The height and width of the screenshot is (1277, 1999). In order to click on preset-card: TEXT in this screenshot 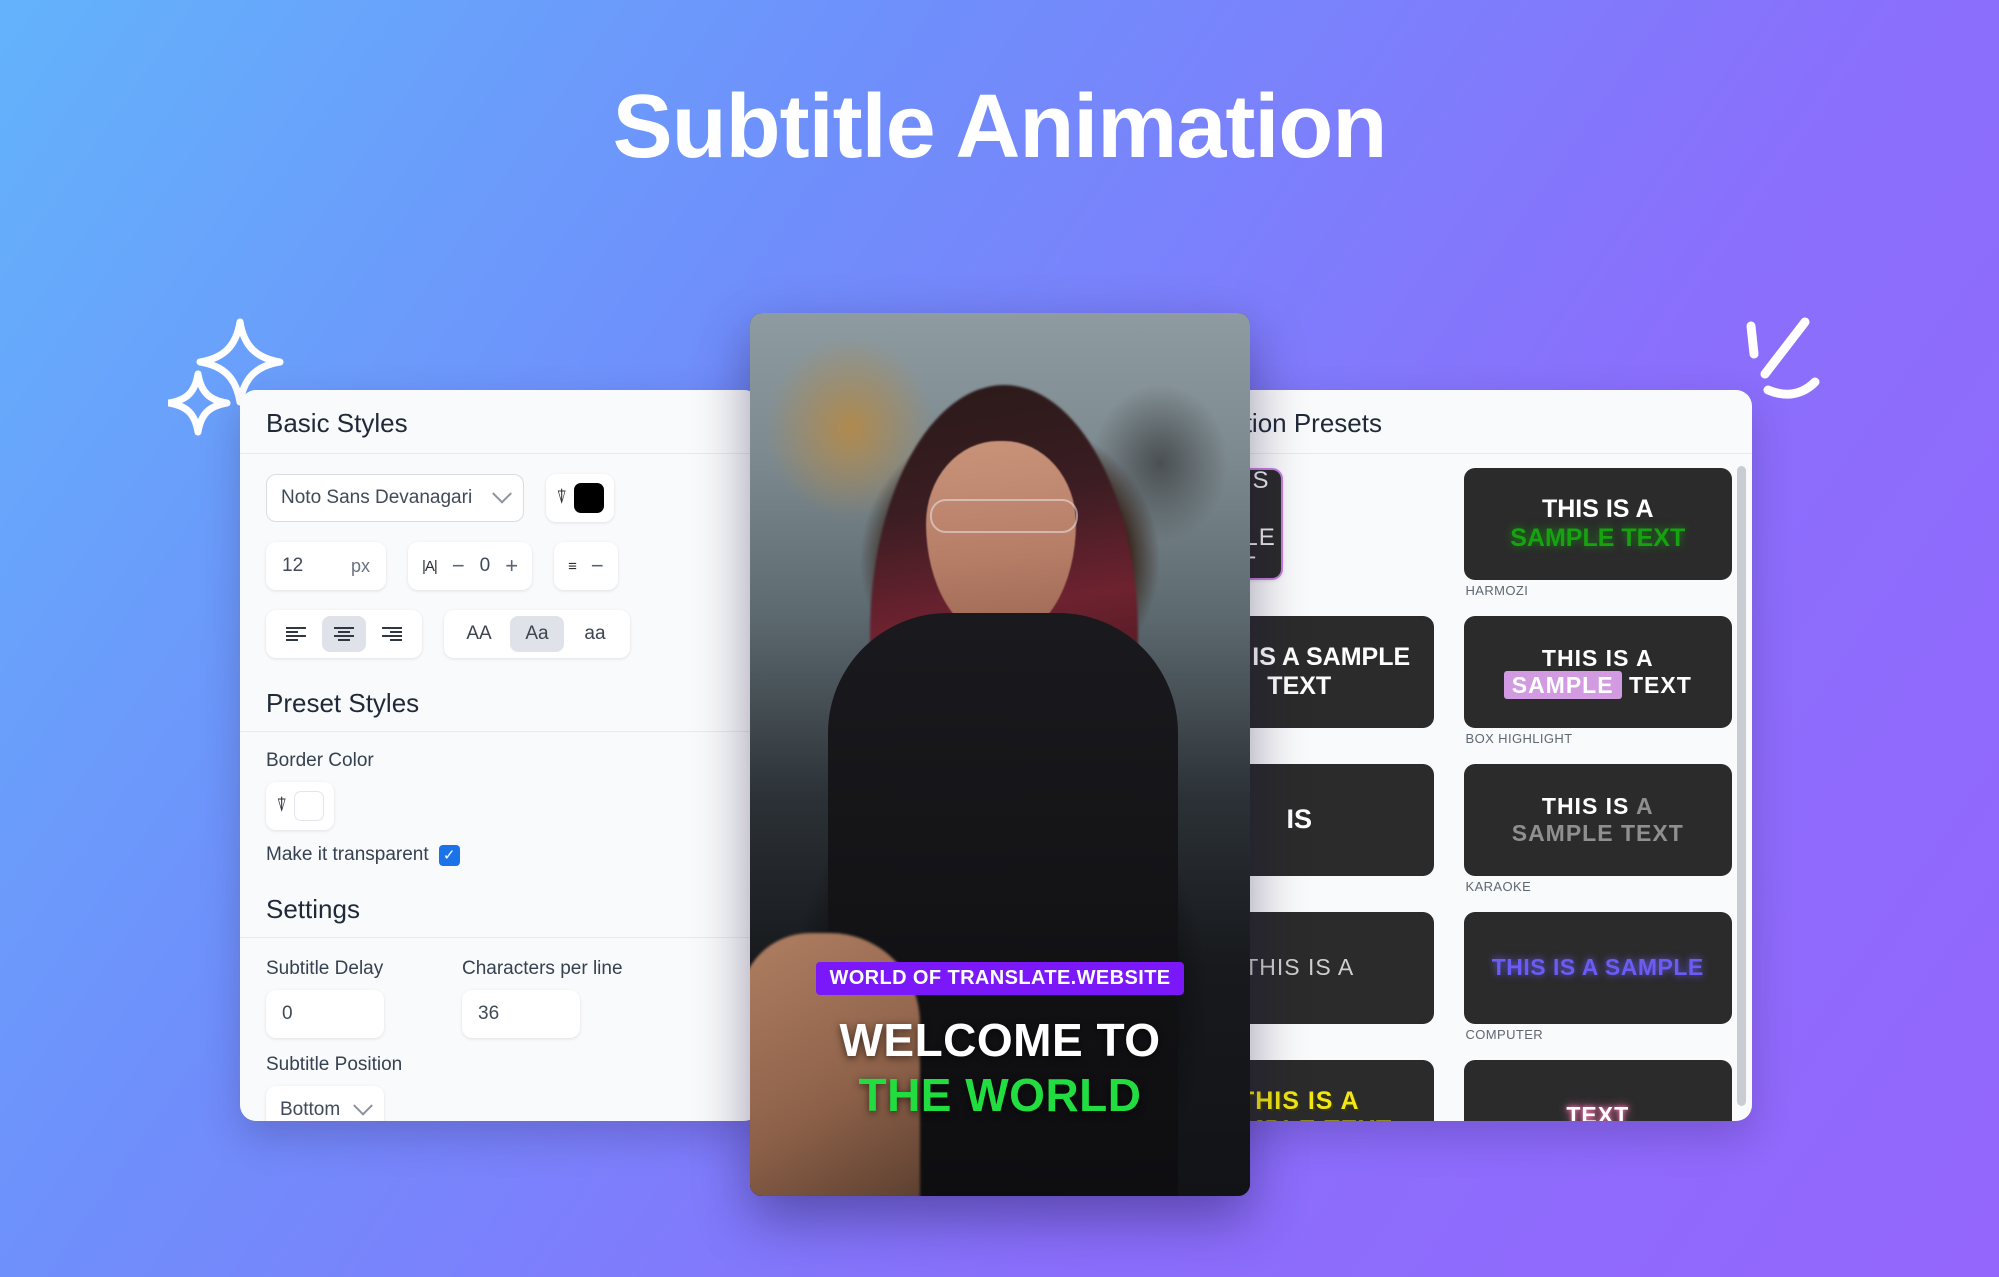, I will do `click(1597, 1090)`.